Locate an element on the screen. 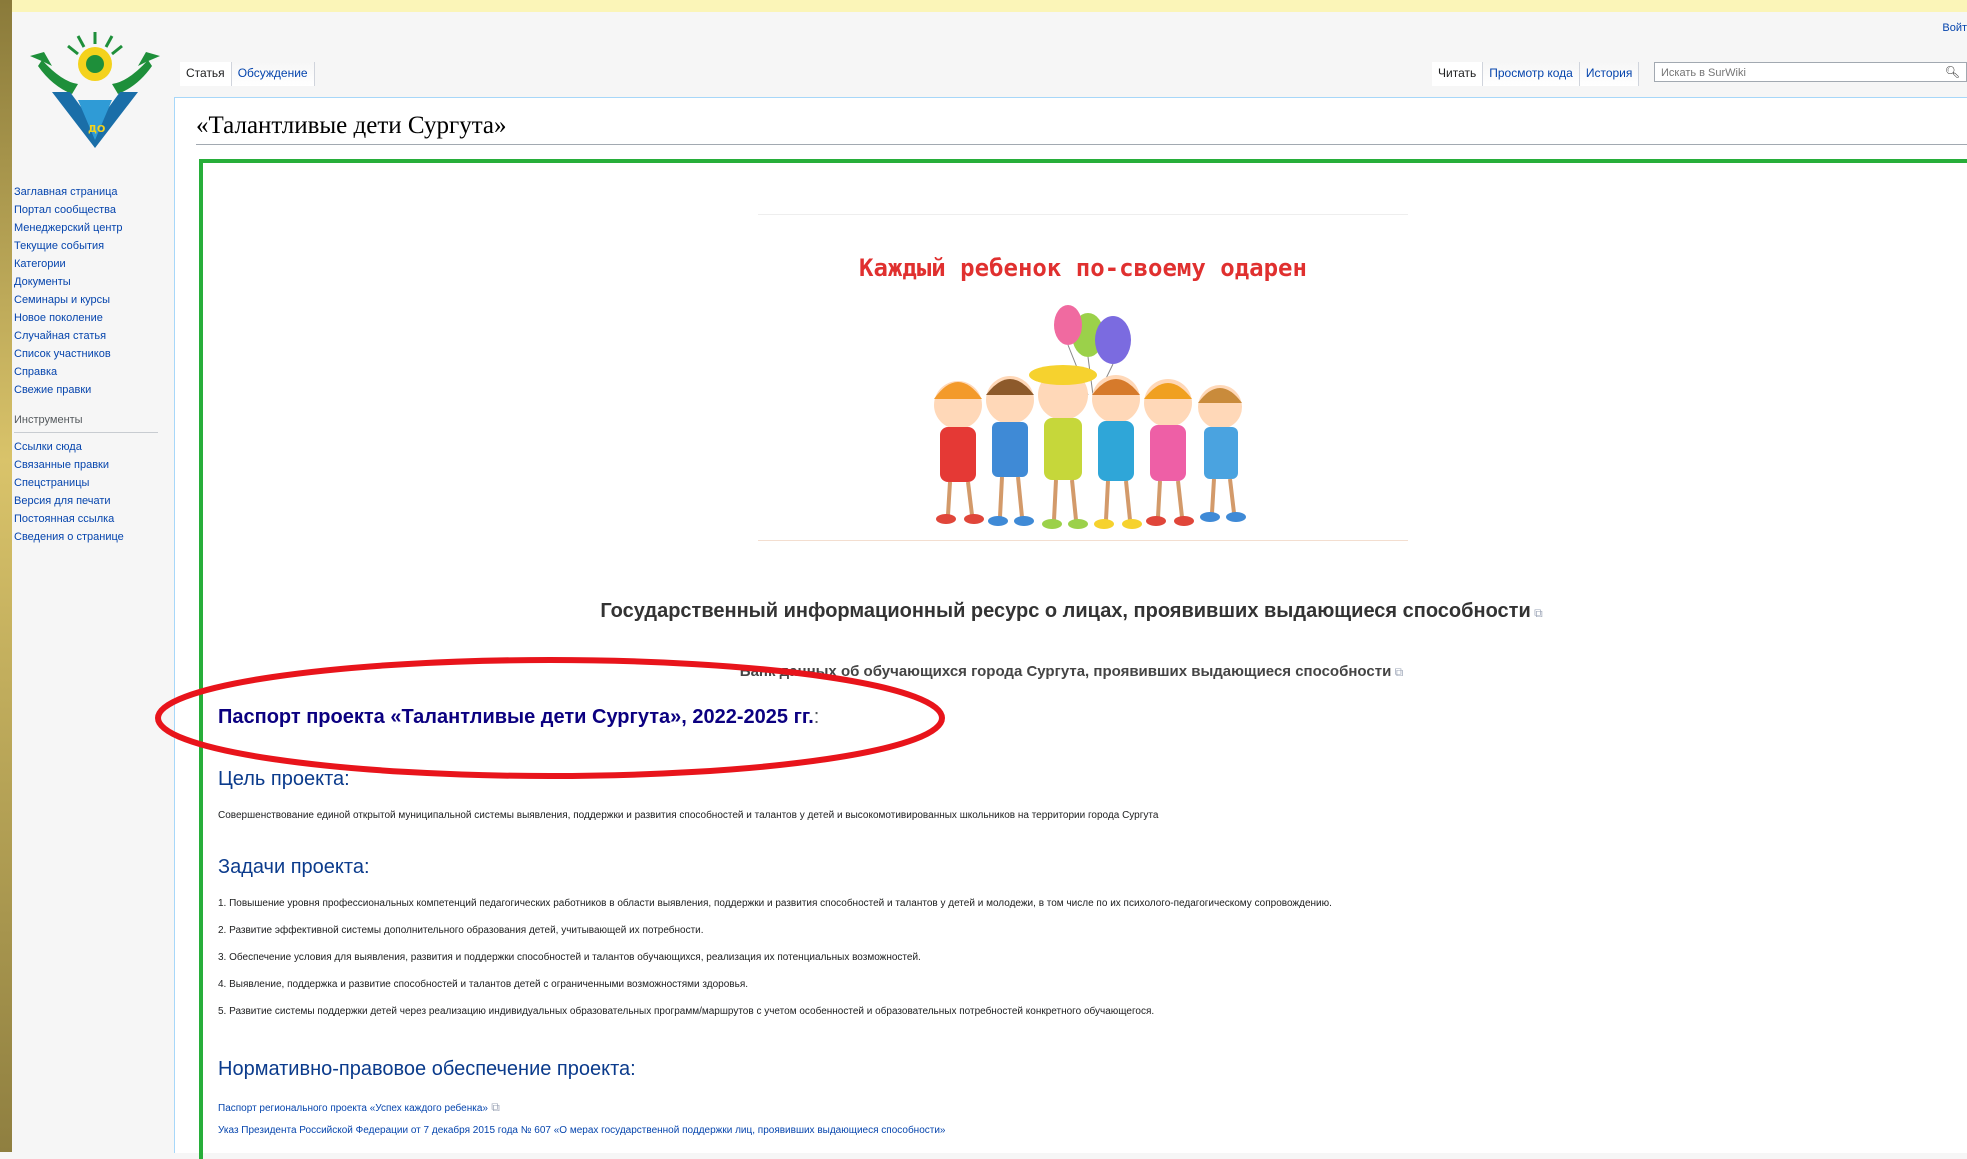 This screenshot has width=1967, height=1159. legal-heading: Нормативно-правовое обеспечение проекта: is located at coordinates (427, 1069).